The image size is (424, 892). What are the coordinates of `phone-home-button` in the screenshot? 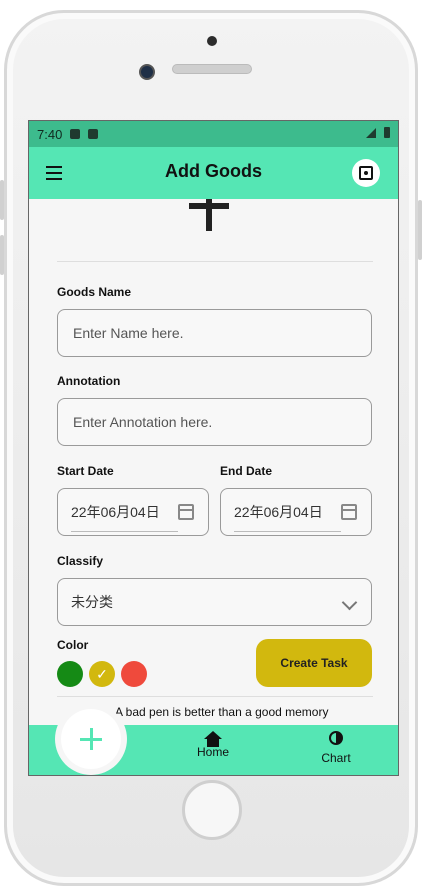 It's located at (212, 810).